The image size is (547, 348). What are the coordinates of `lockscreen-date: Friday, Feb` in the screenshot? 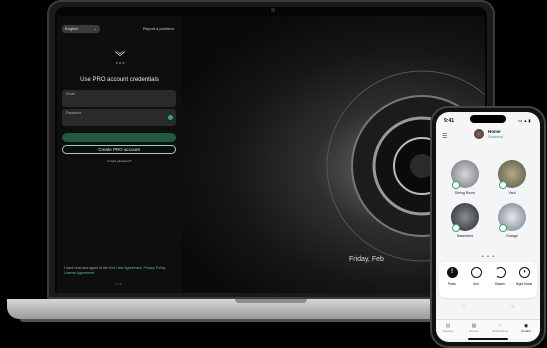 It's located at (366, 259).